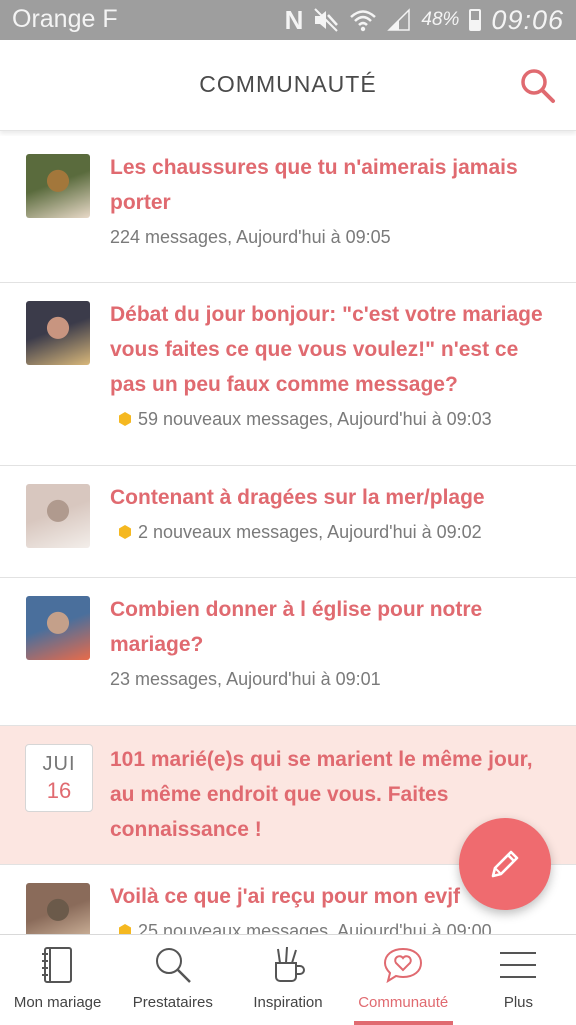 This screenshot has width=576, height=1025. I want to click on nav-communaute: Communauté, so click(403, 980).